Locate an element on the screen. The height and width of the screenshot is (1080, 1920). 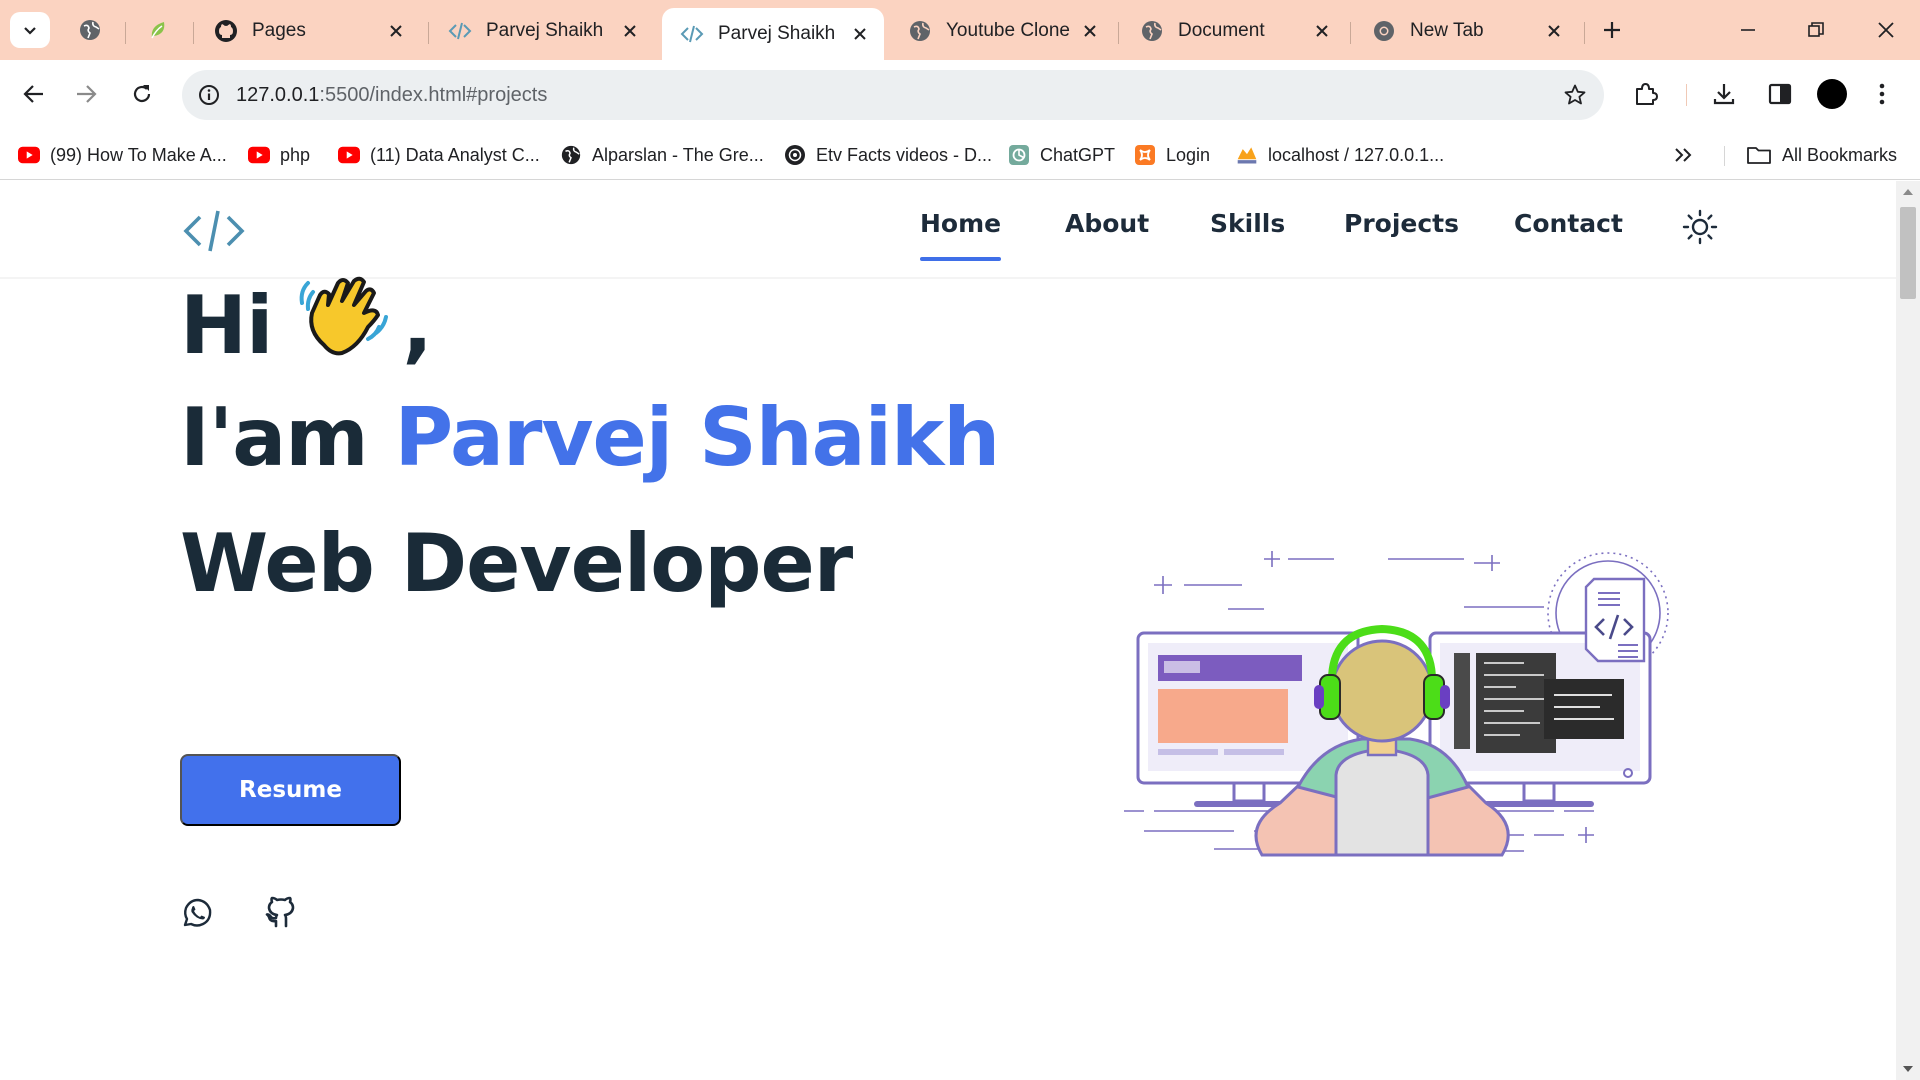
extensions-button is located at coordinates (1646, 94).